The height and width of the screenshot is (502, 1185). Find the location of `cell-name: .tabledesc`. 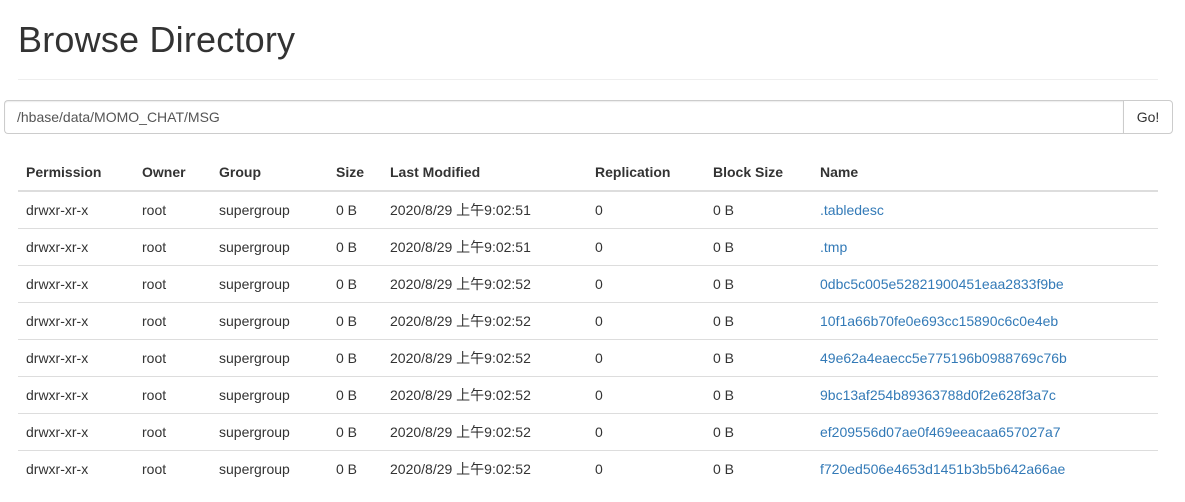

cell-name: .tabledesc is located at coordinates (985, 210).